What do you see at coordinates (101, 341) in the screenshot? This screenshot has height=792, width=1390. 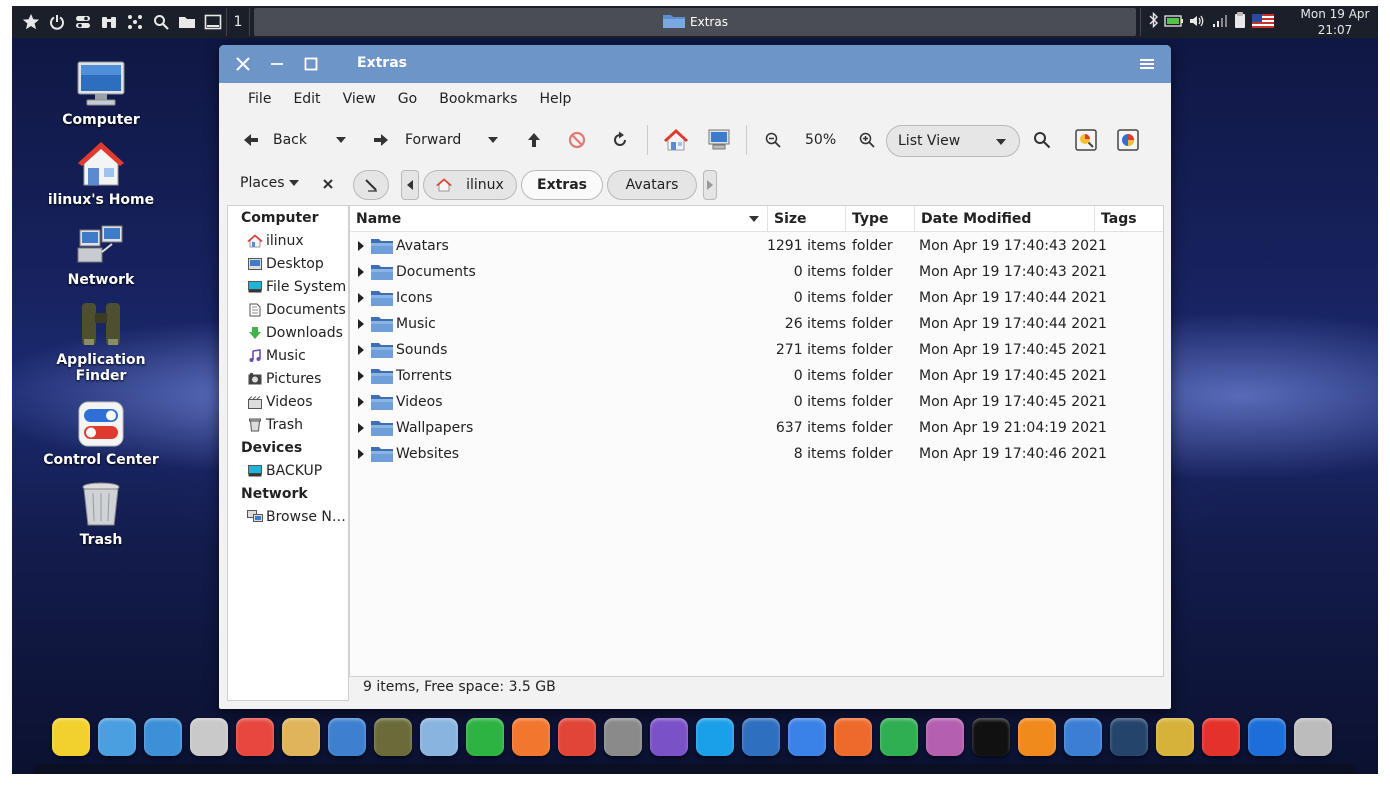 I see `desktop-icon-application-finder: Application Finder` at bounding box center [101, 341].